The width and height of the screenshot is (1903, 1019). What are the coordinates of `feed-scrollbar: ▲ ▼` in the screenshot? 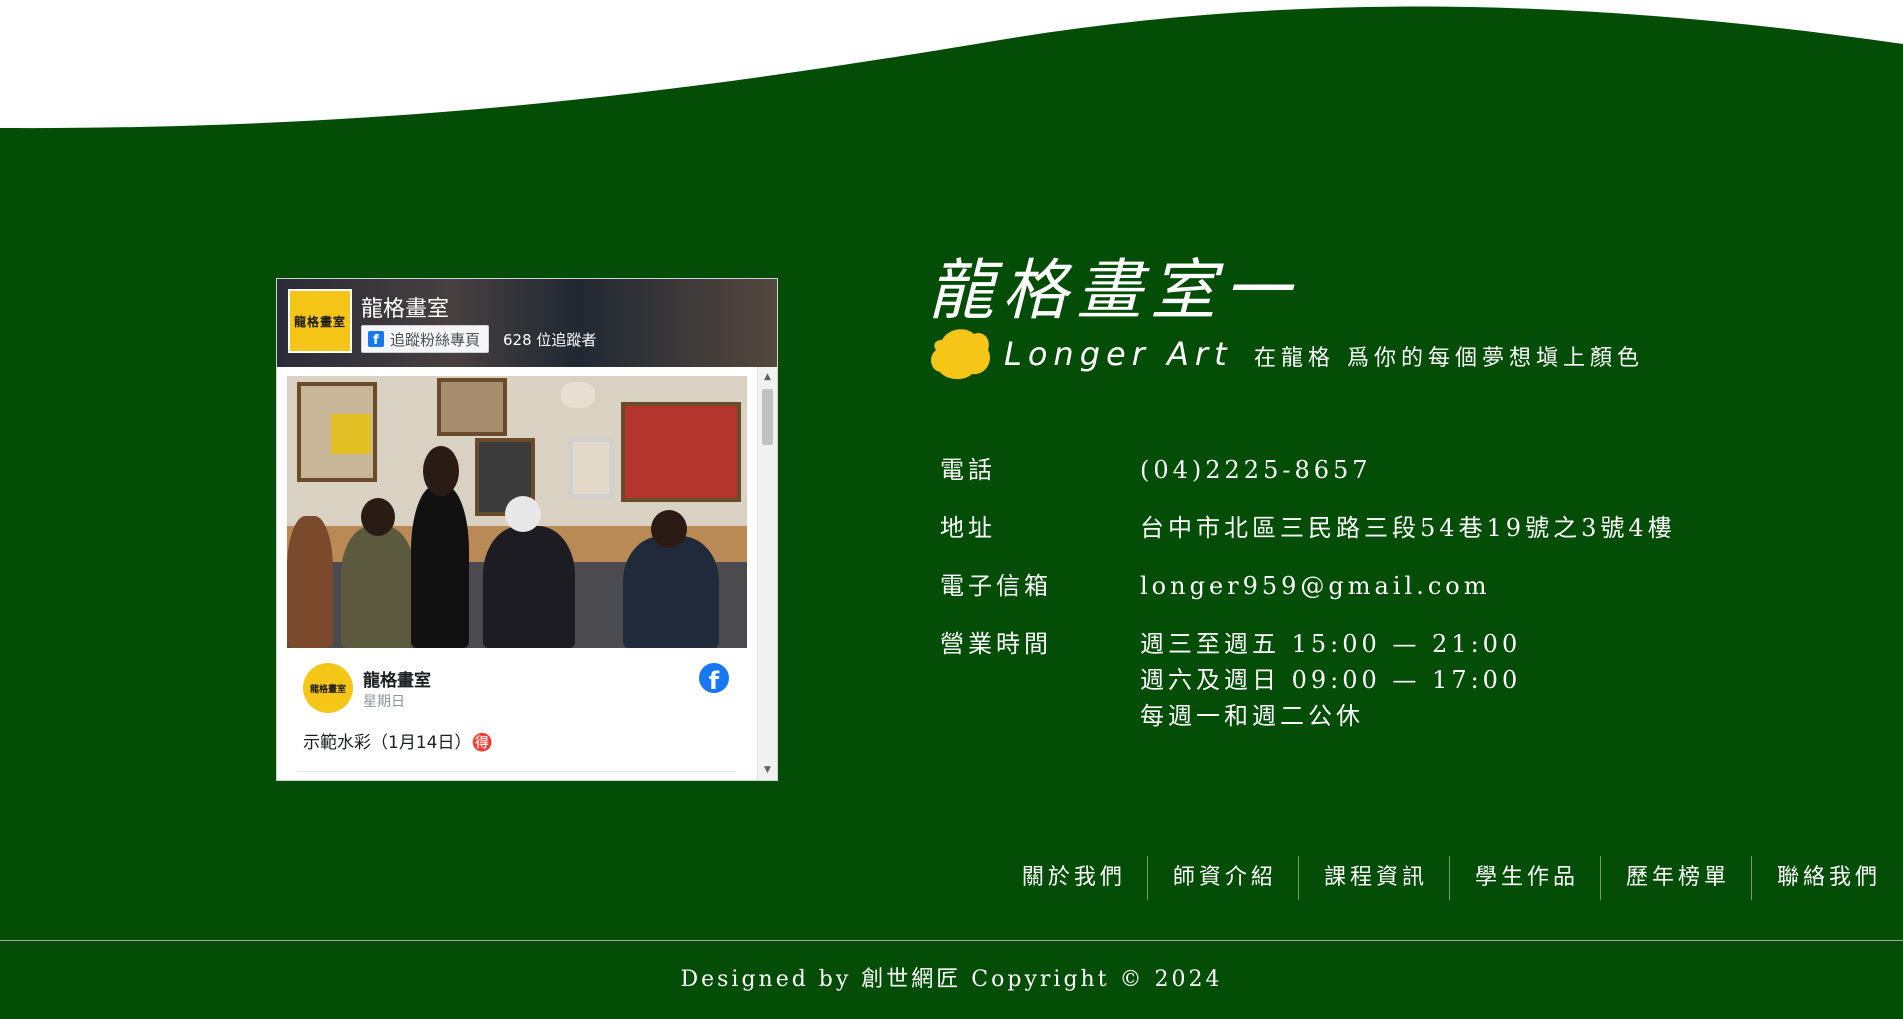 It's located at (767, 573).